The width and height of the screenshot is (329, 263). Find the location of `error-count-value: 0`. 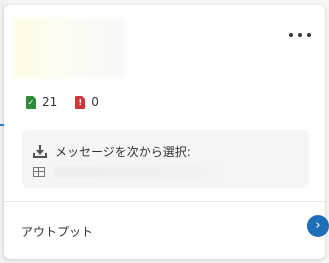

error-count-value: 0 is located at coordinates (95, 102).